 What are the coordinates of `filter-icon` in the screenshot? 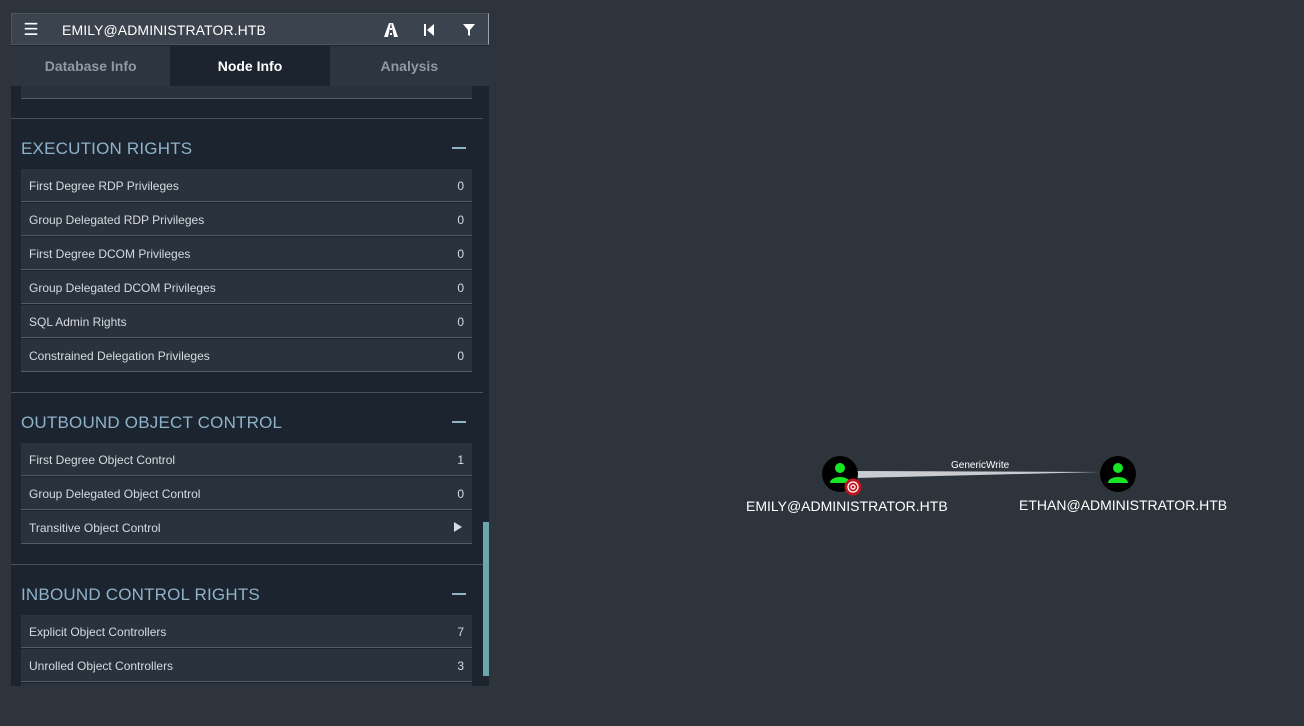 It's located at (469, 30).